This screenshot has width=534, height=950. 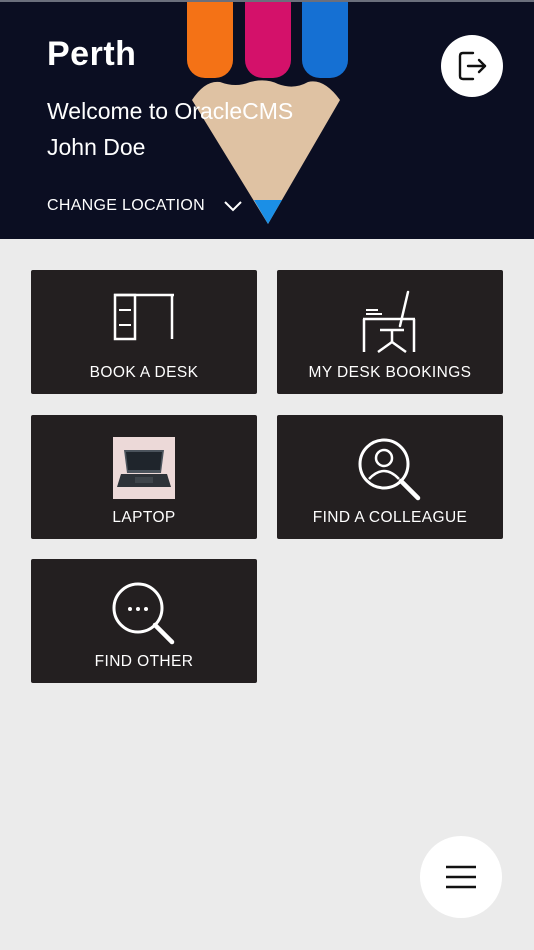 What do you see at coordinates (144, 661) in the screenshot?
I see `tile-label: FIND OTHER` at bounding box center [144, 661].